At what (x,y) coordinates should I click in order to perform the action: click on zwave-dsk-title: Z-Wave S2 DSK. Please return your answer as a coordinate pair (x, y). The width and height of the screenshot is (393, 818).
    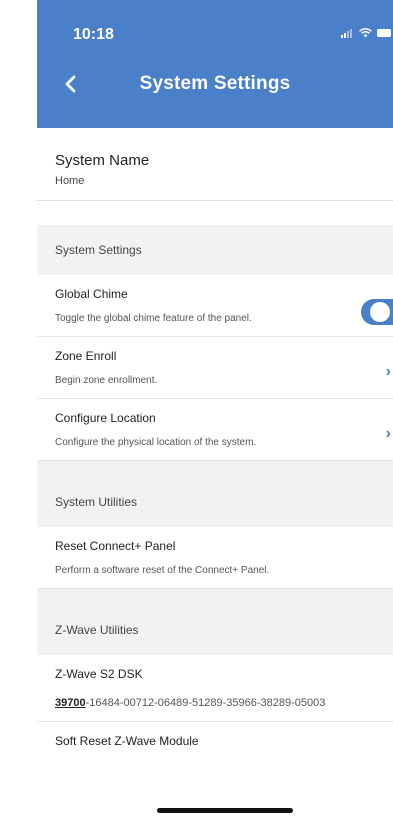
    Looking at the image, I should click on (99, 674).